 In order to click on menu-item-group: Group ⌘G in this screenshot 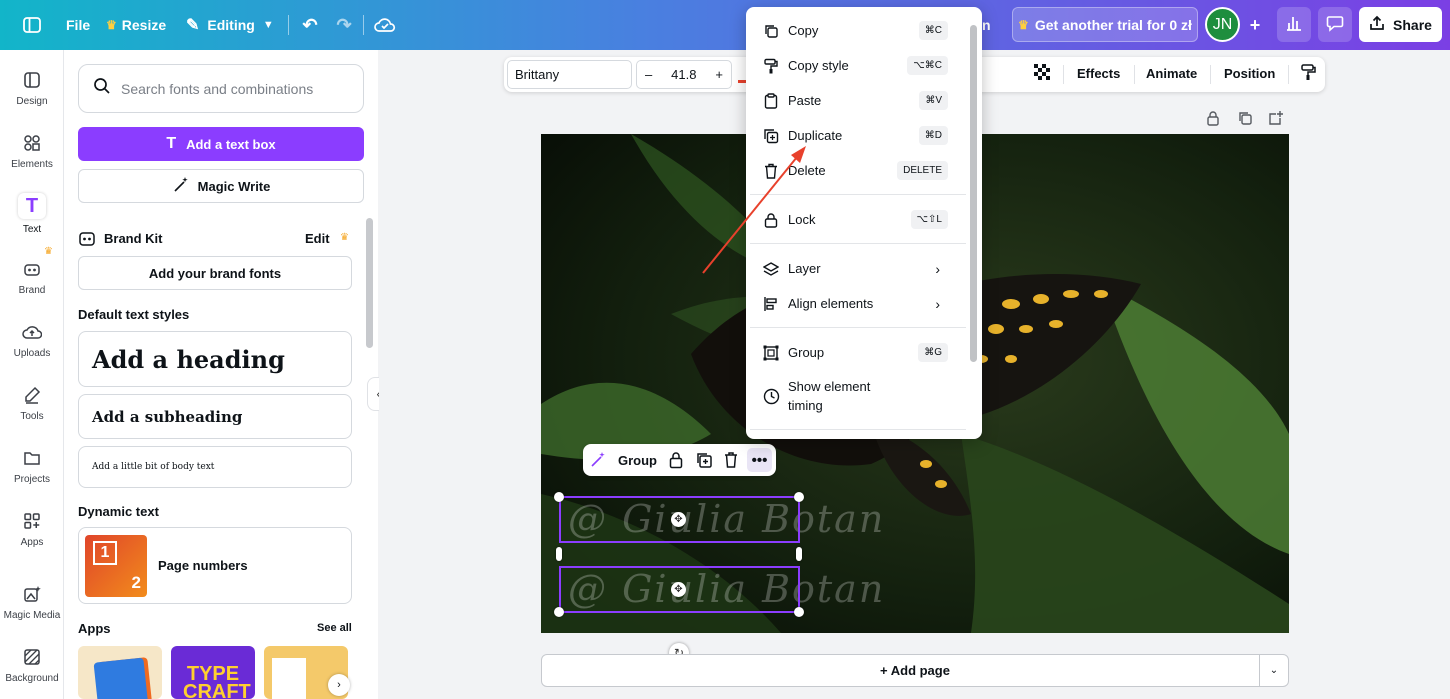, I will do `click(858, 352)`.